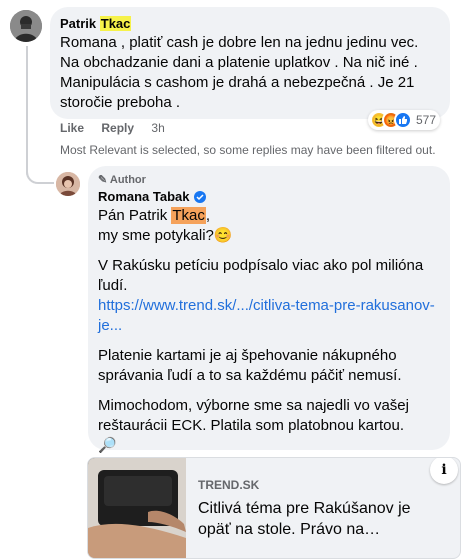  What do you see at coordinates (270, 236) in the screenshot?
I see `reply-line: my sme potykali?😊` at bounding box center [270, 236].